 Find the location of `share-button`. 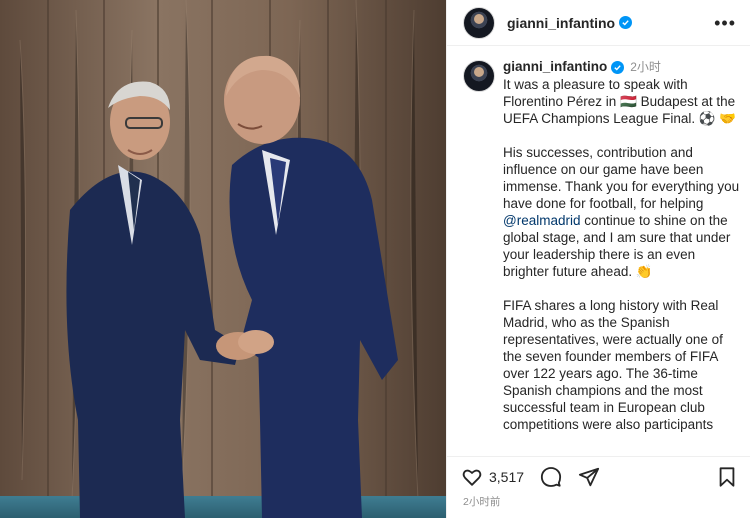

share-button is located at coordinates (589, 477).